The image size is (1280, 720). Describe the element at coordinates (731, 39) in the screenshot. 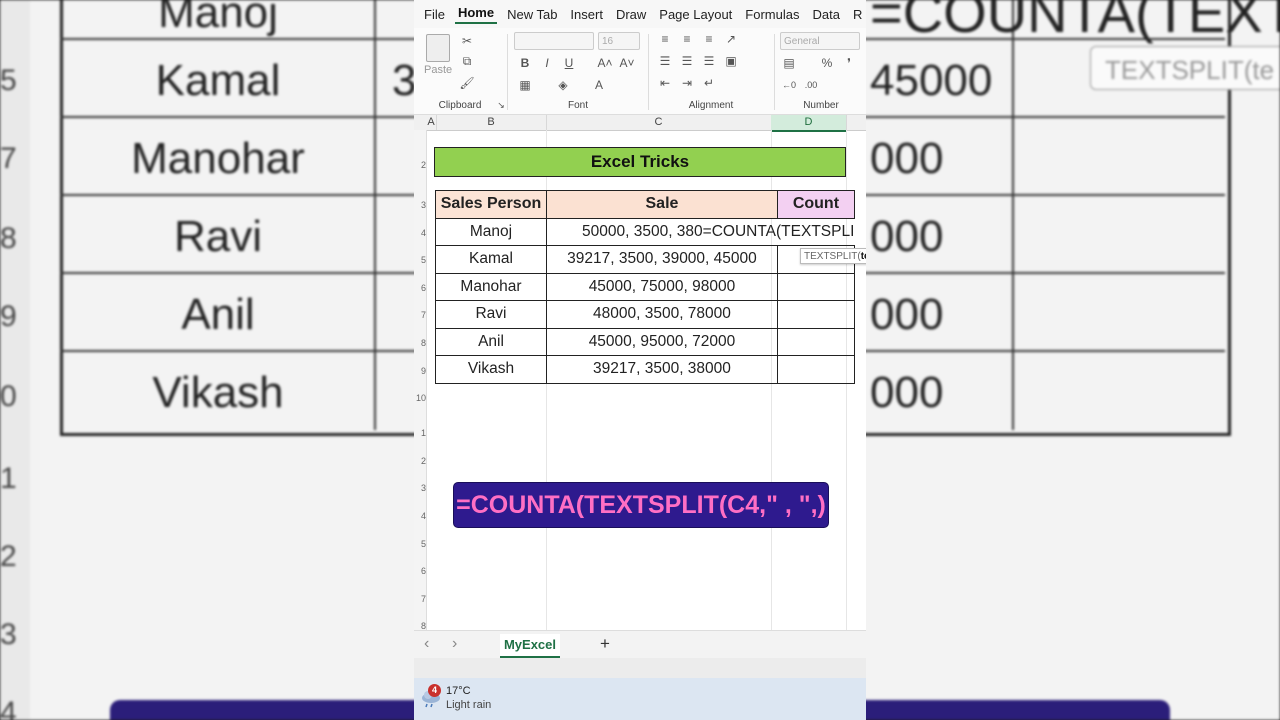

I see `orientation-icon: ↗` at that location.